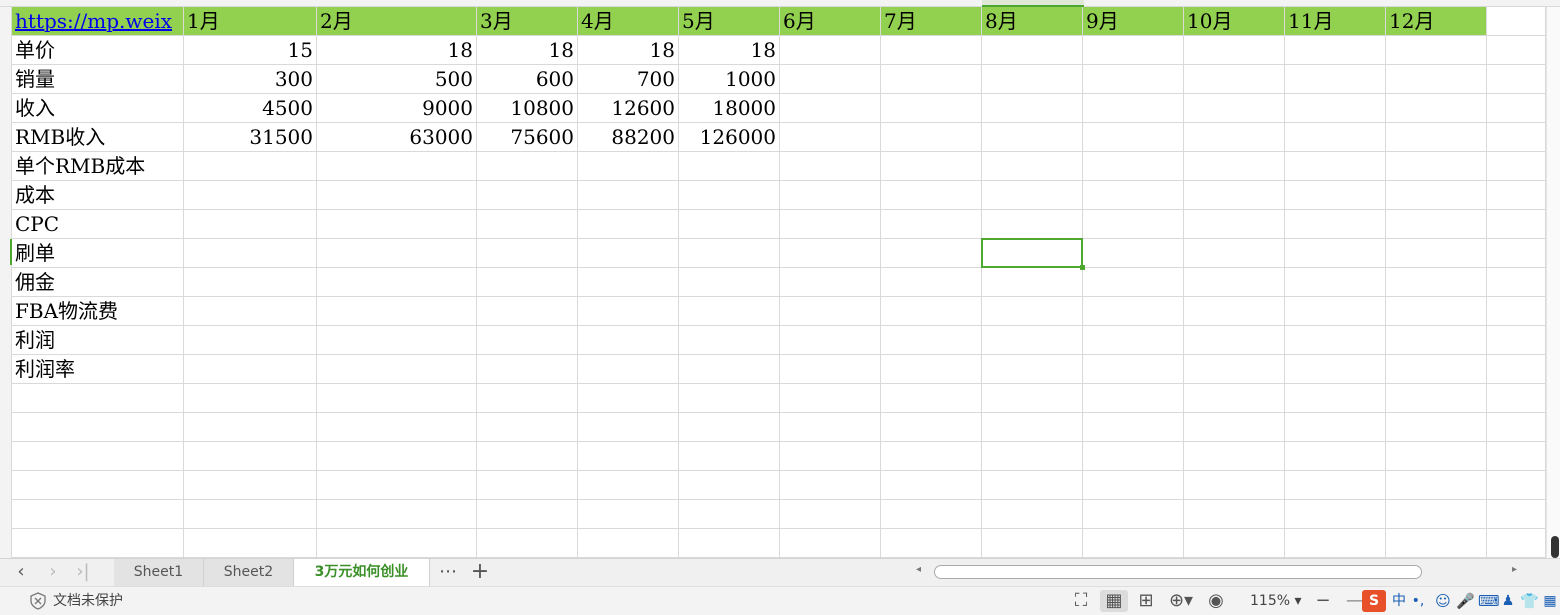  I want to click on value-cell: 18000, so click(729, 108).